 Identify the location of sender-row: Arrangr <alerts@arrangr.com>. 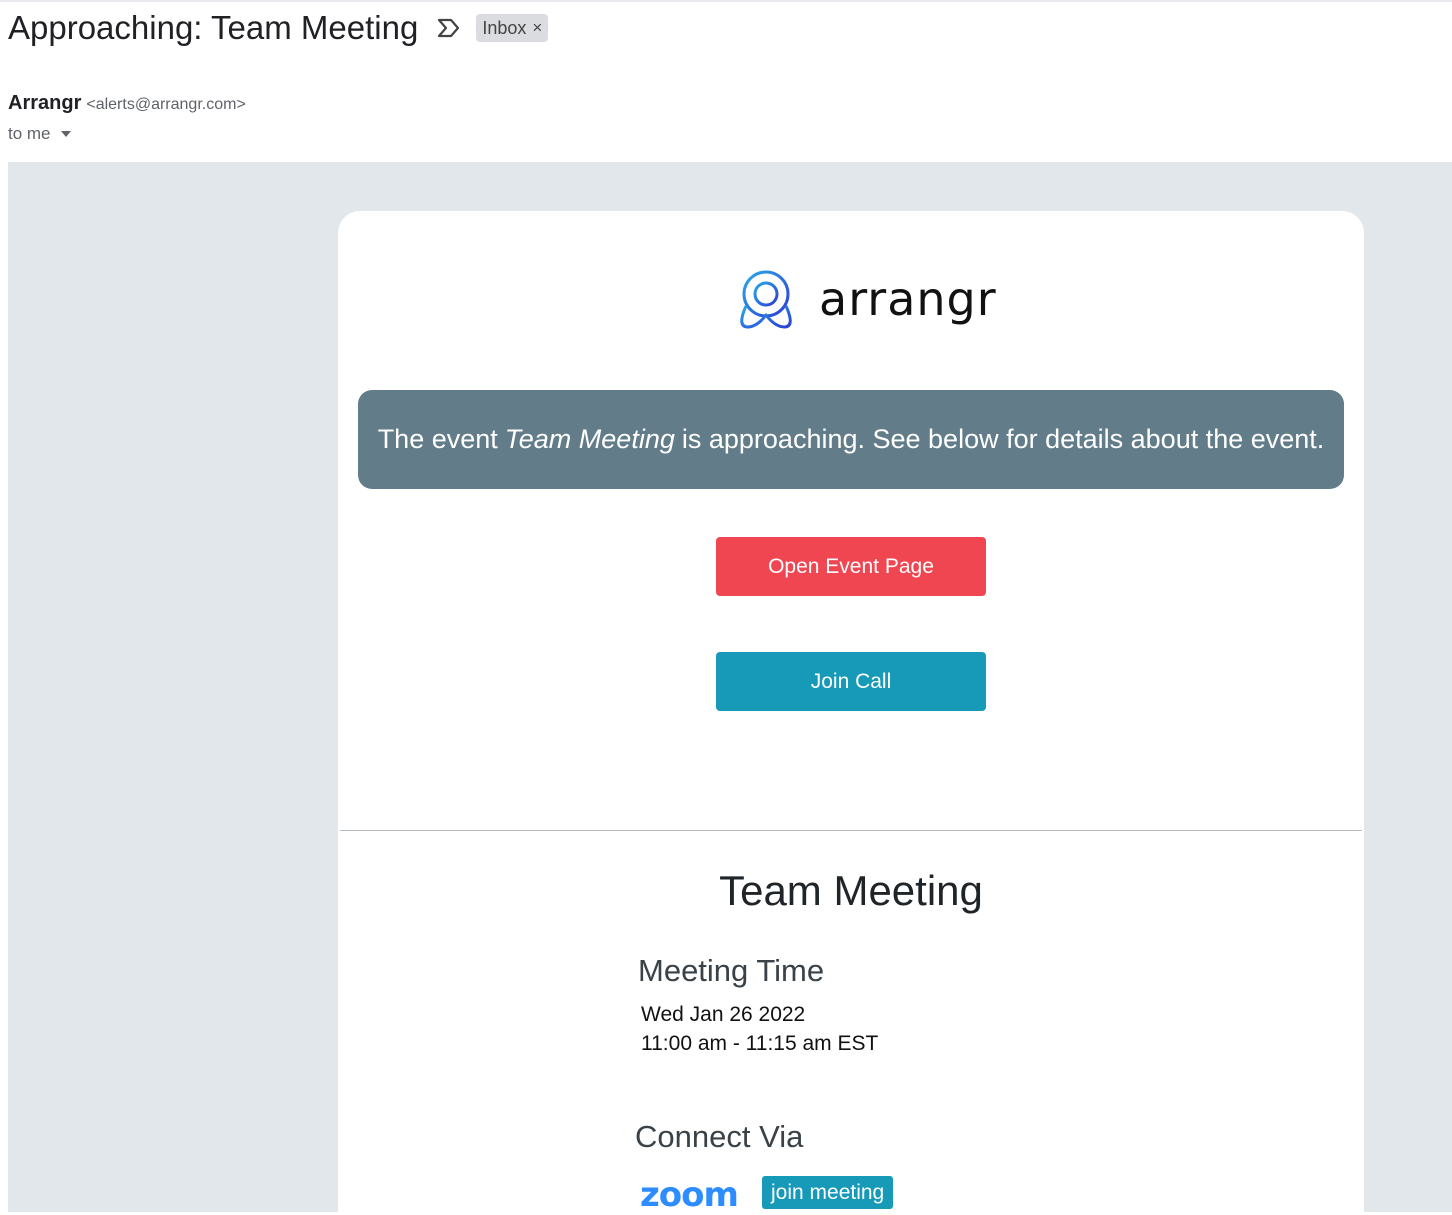
(127, 103).